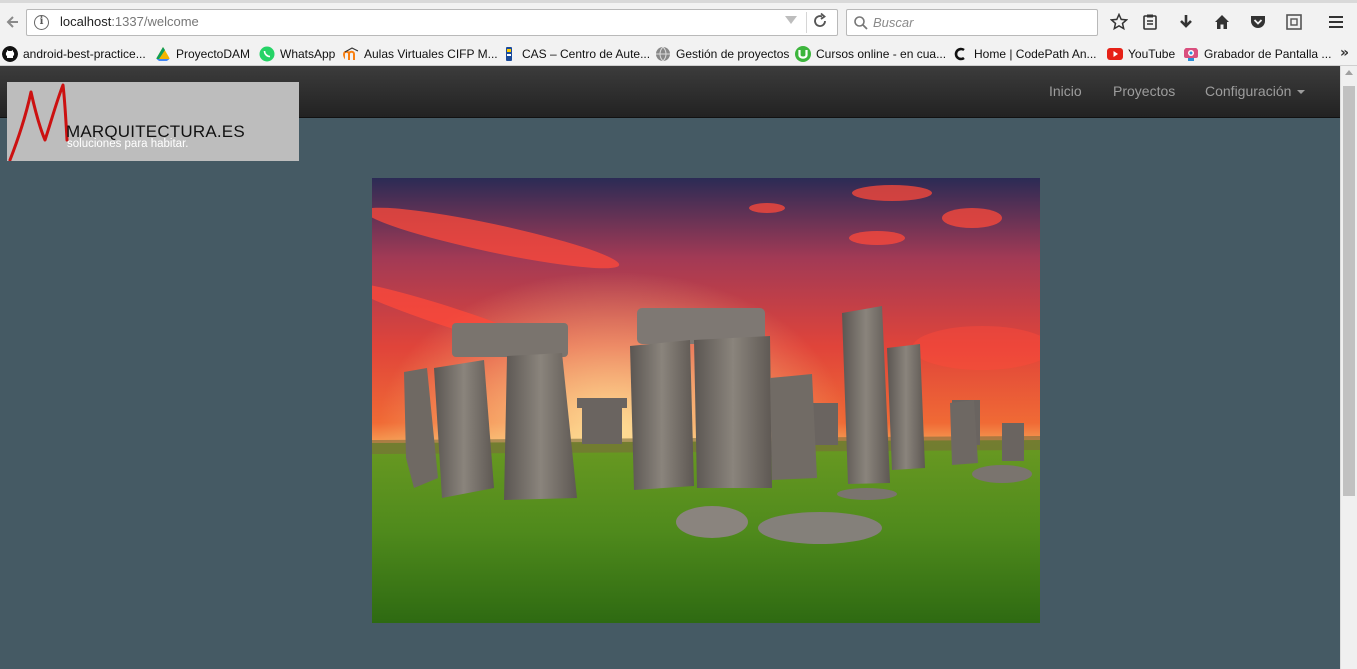 The width and height of the screenshot is (1357, 669). What do you see at coordinates (86, 21) in the screenshot?
I see `url-host: localhost` at bounding box center [86, 21].